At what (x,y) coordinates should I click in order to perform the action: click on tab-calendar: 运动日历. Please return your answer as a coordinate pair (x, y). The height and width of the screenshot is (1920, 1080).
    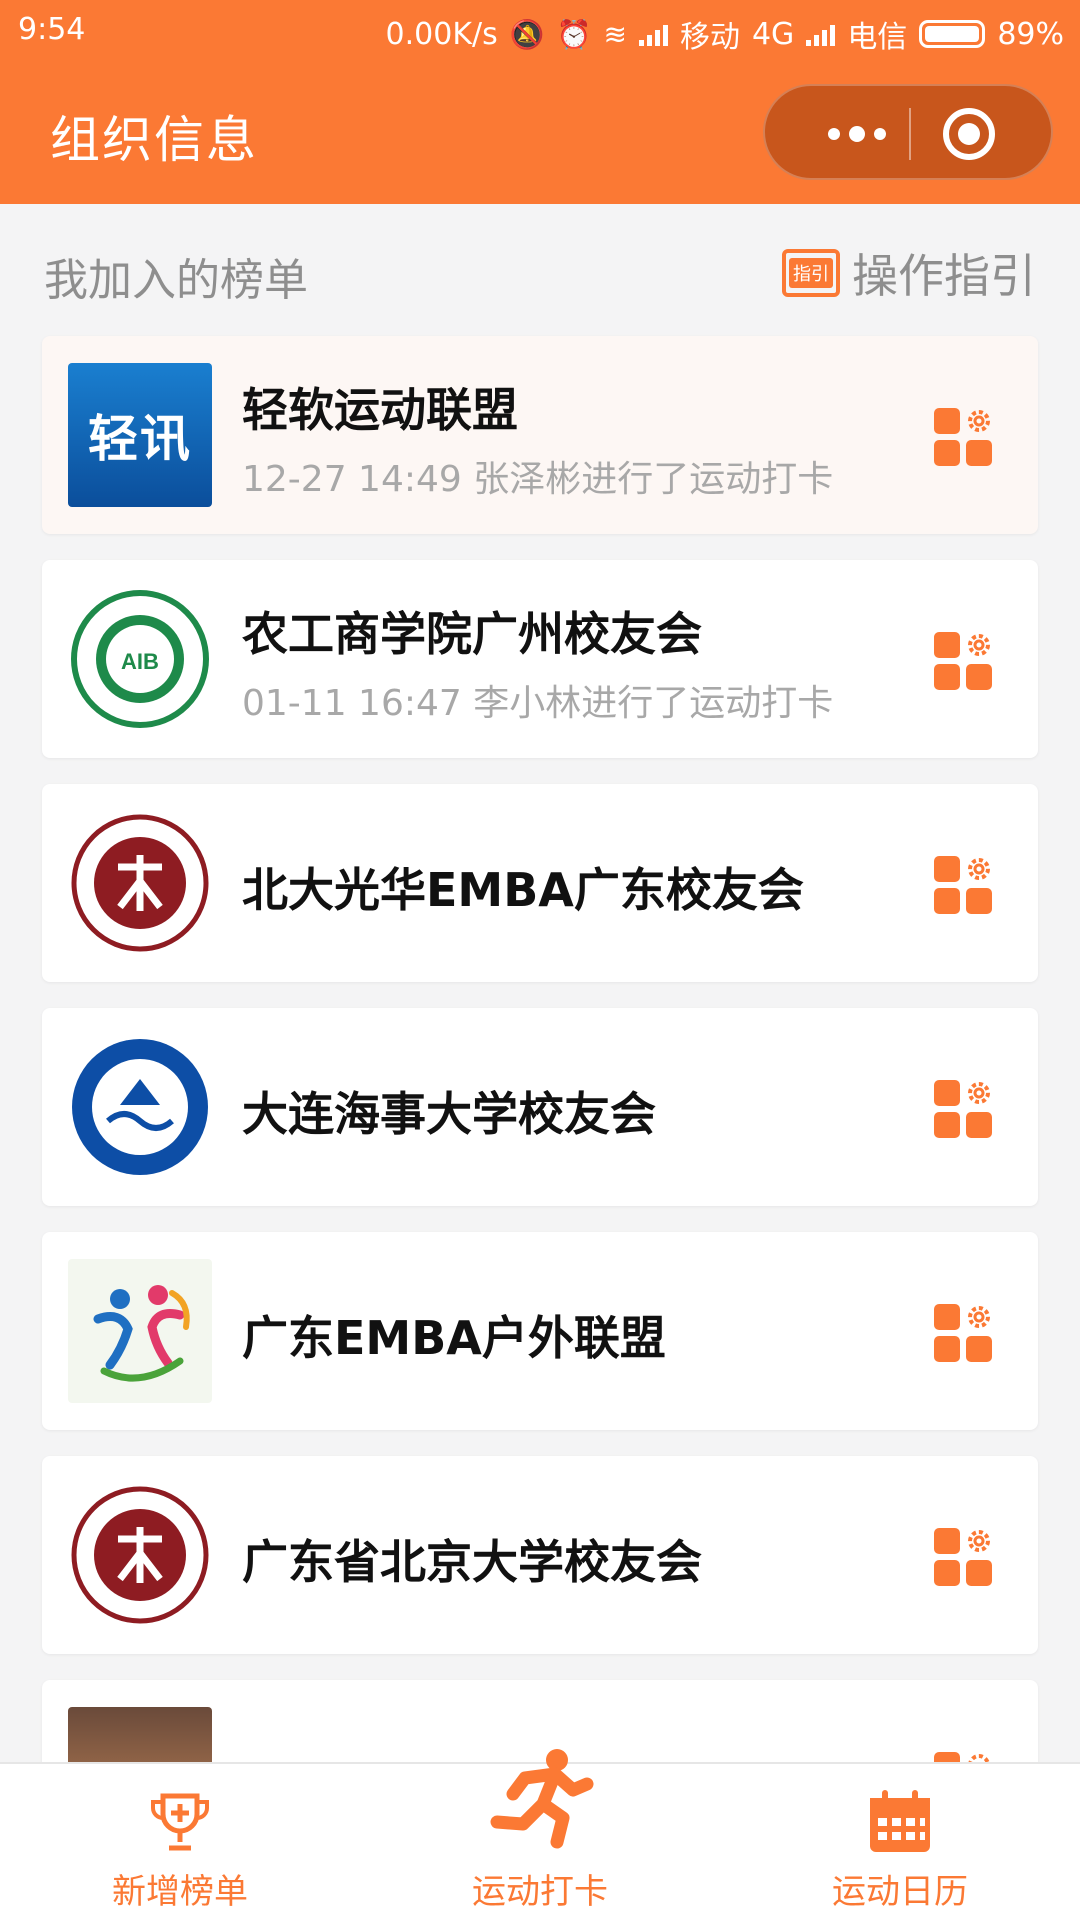
    Looking at the image, I should click on (900, 1842).